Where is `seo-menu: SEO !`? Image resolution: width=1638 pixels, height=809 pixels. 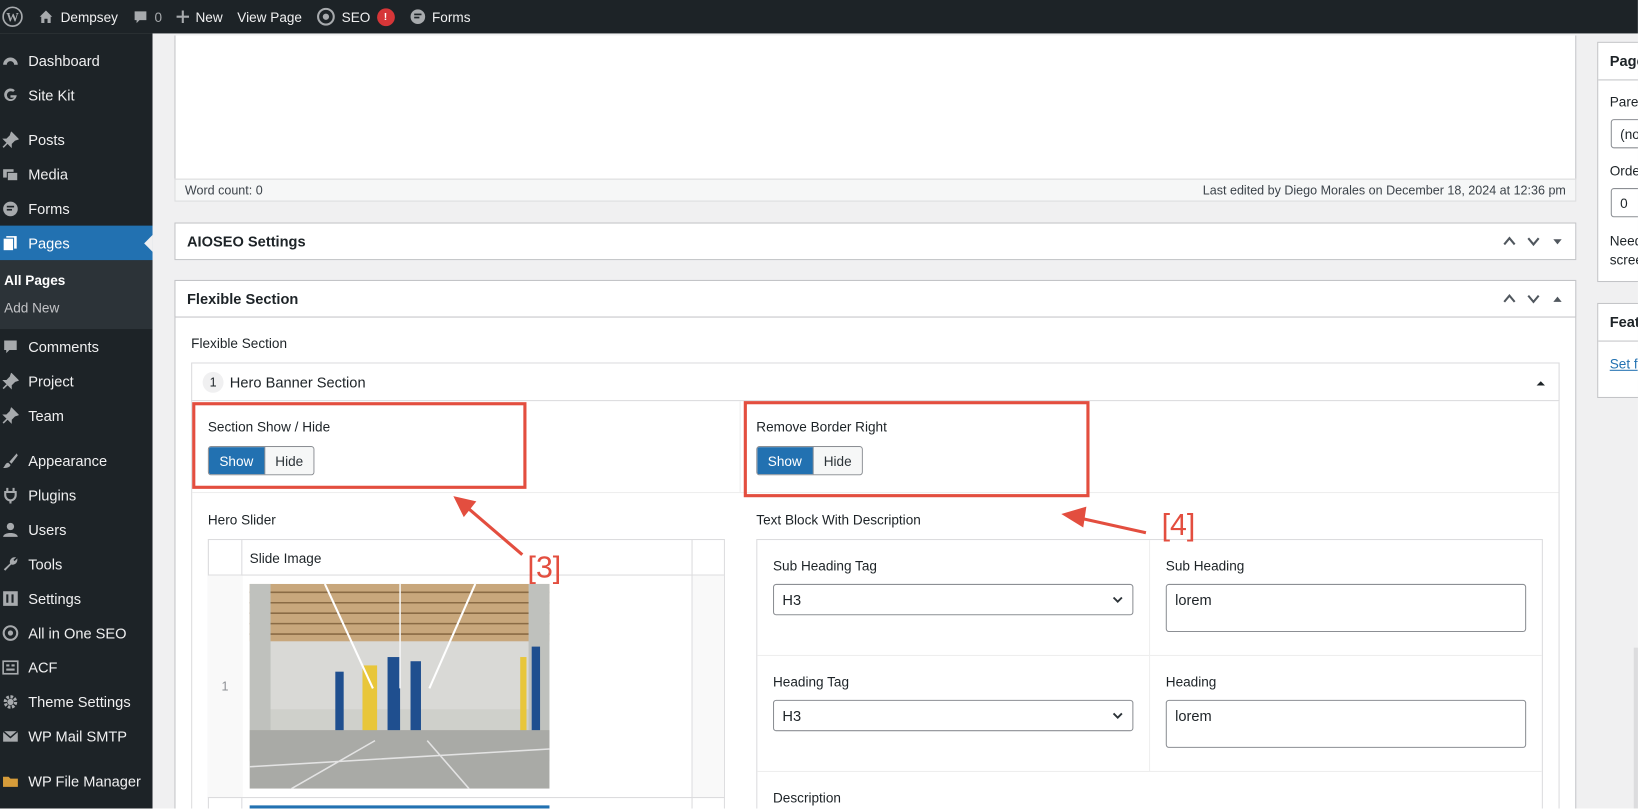 seo-menu: SEO ! is located at coordinates (356, 16).